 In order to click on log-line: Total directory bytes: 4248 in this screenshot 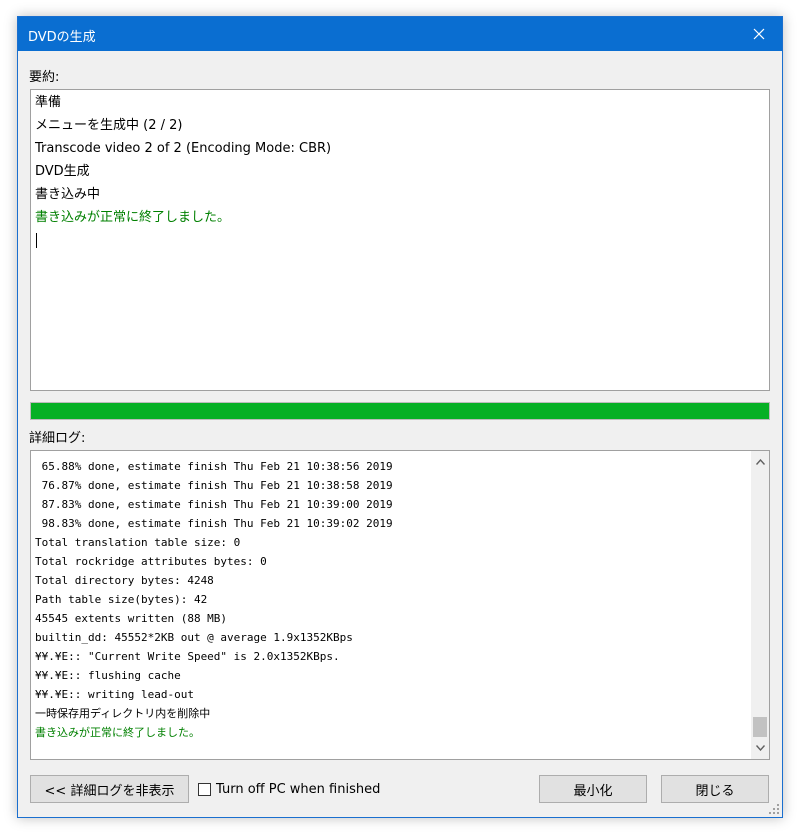, I will do `click(124, 580)`.